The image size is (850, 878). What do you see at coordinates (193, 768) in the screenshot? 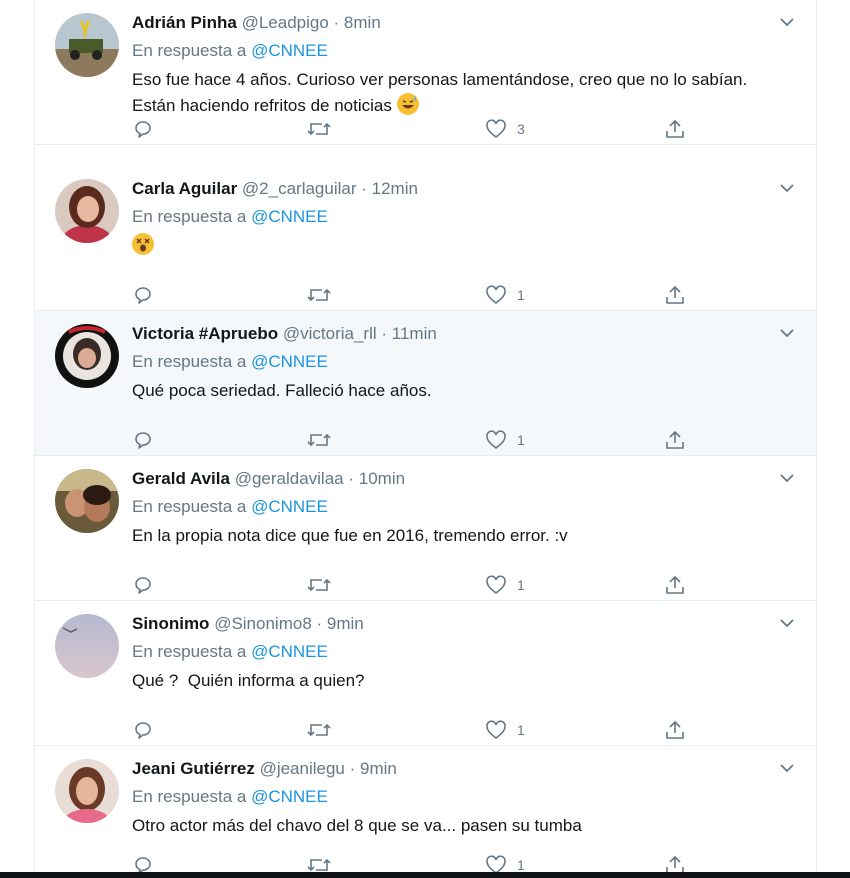
I see `author-name: Jeani Gutiérrez` at bounding box center [193, 768].